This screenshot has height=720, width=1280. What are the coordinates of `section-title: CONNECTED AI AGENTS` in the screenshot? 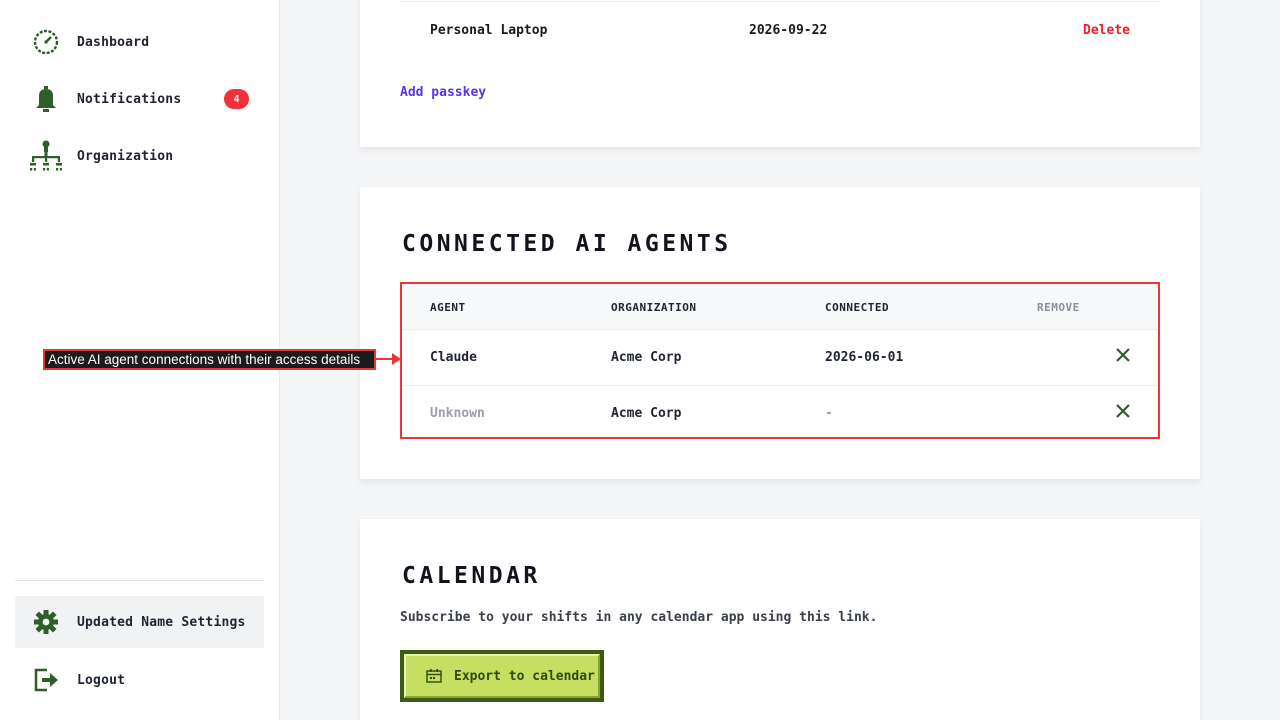 It's located at (567, 244).